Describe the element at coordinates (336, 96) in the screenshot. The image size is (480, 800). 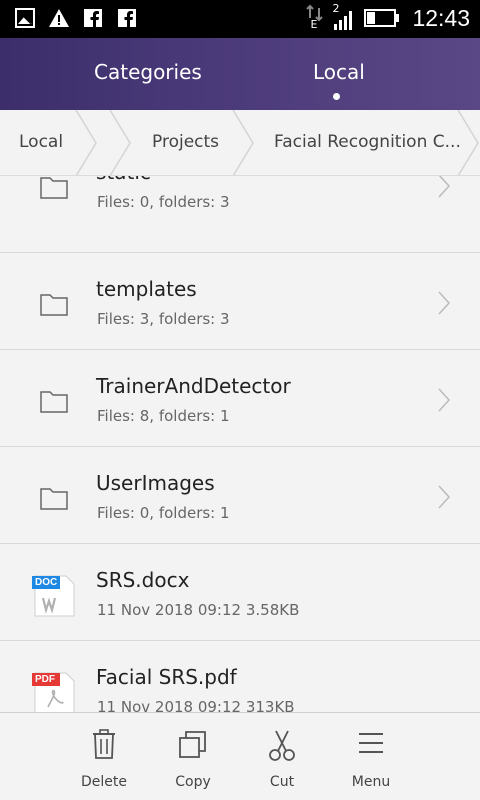
I see `active-tab-indicator` at that location.